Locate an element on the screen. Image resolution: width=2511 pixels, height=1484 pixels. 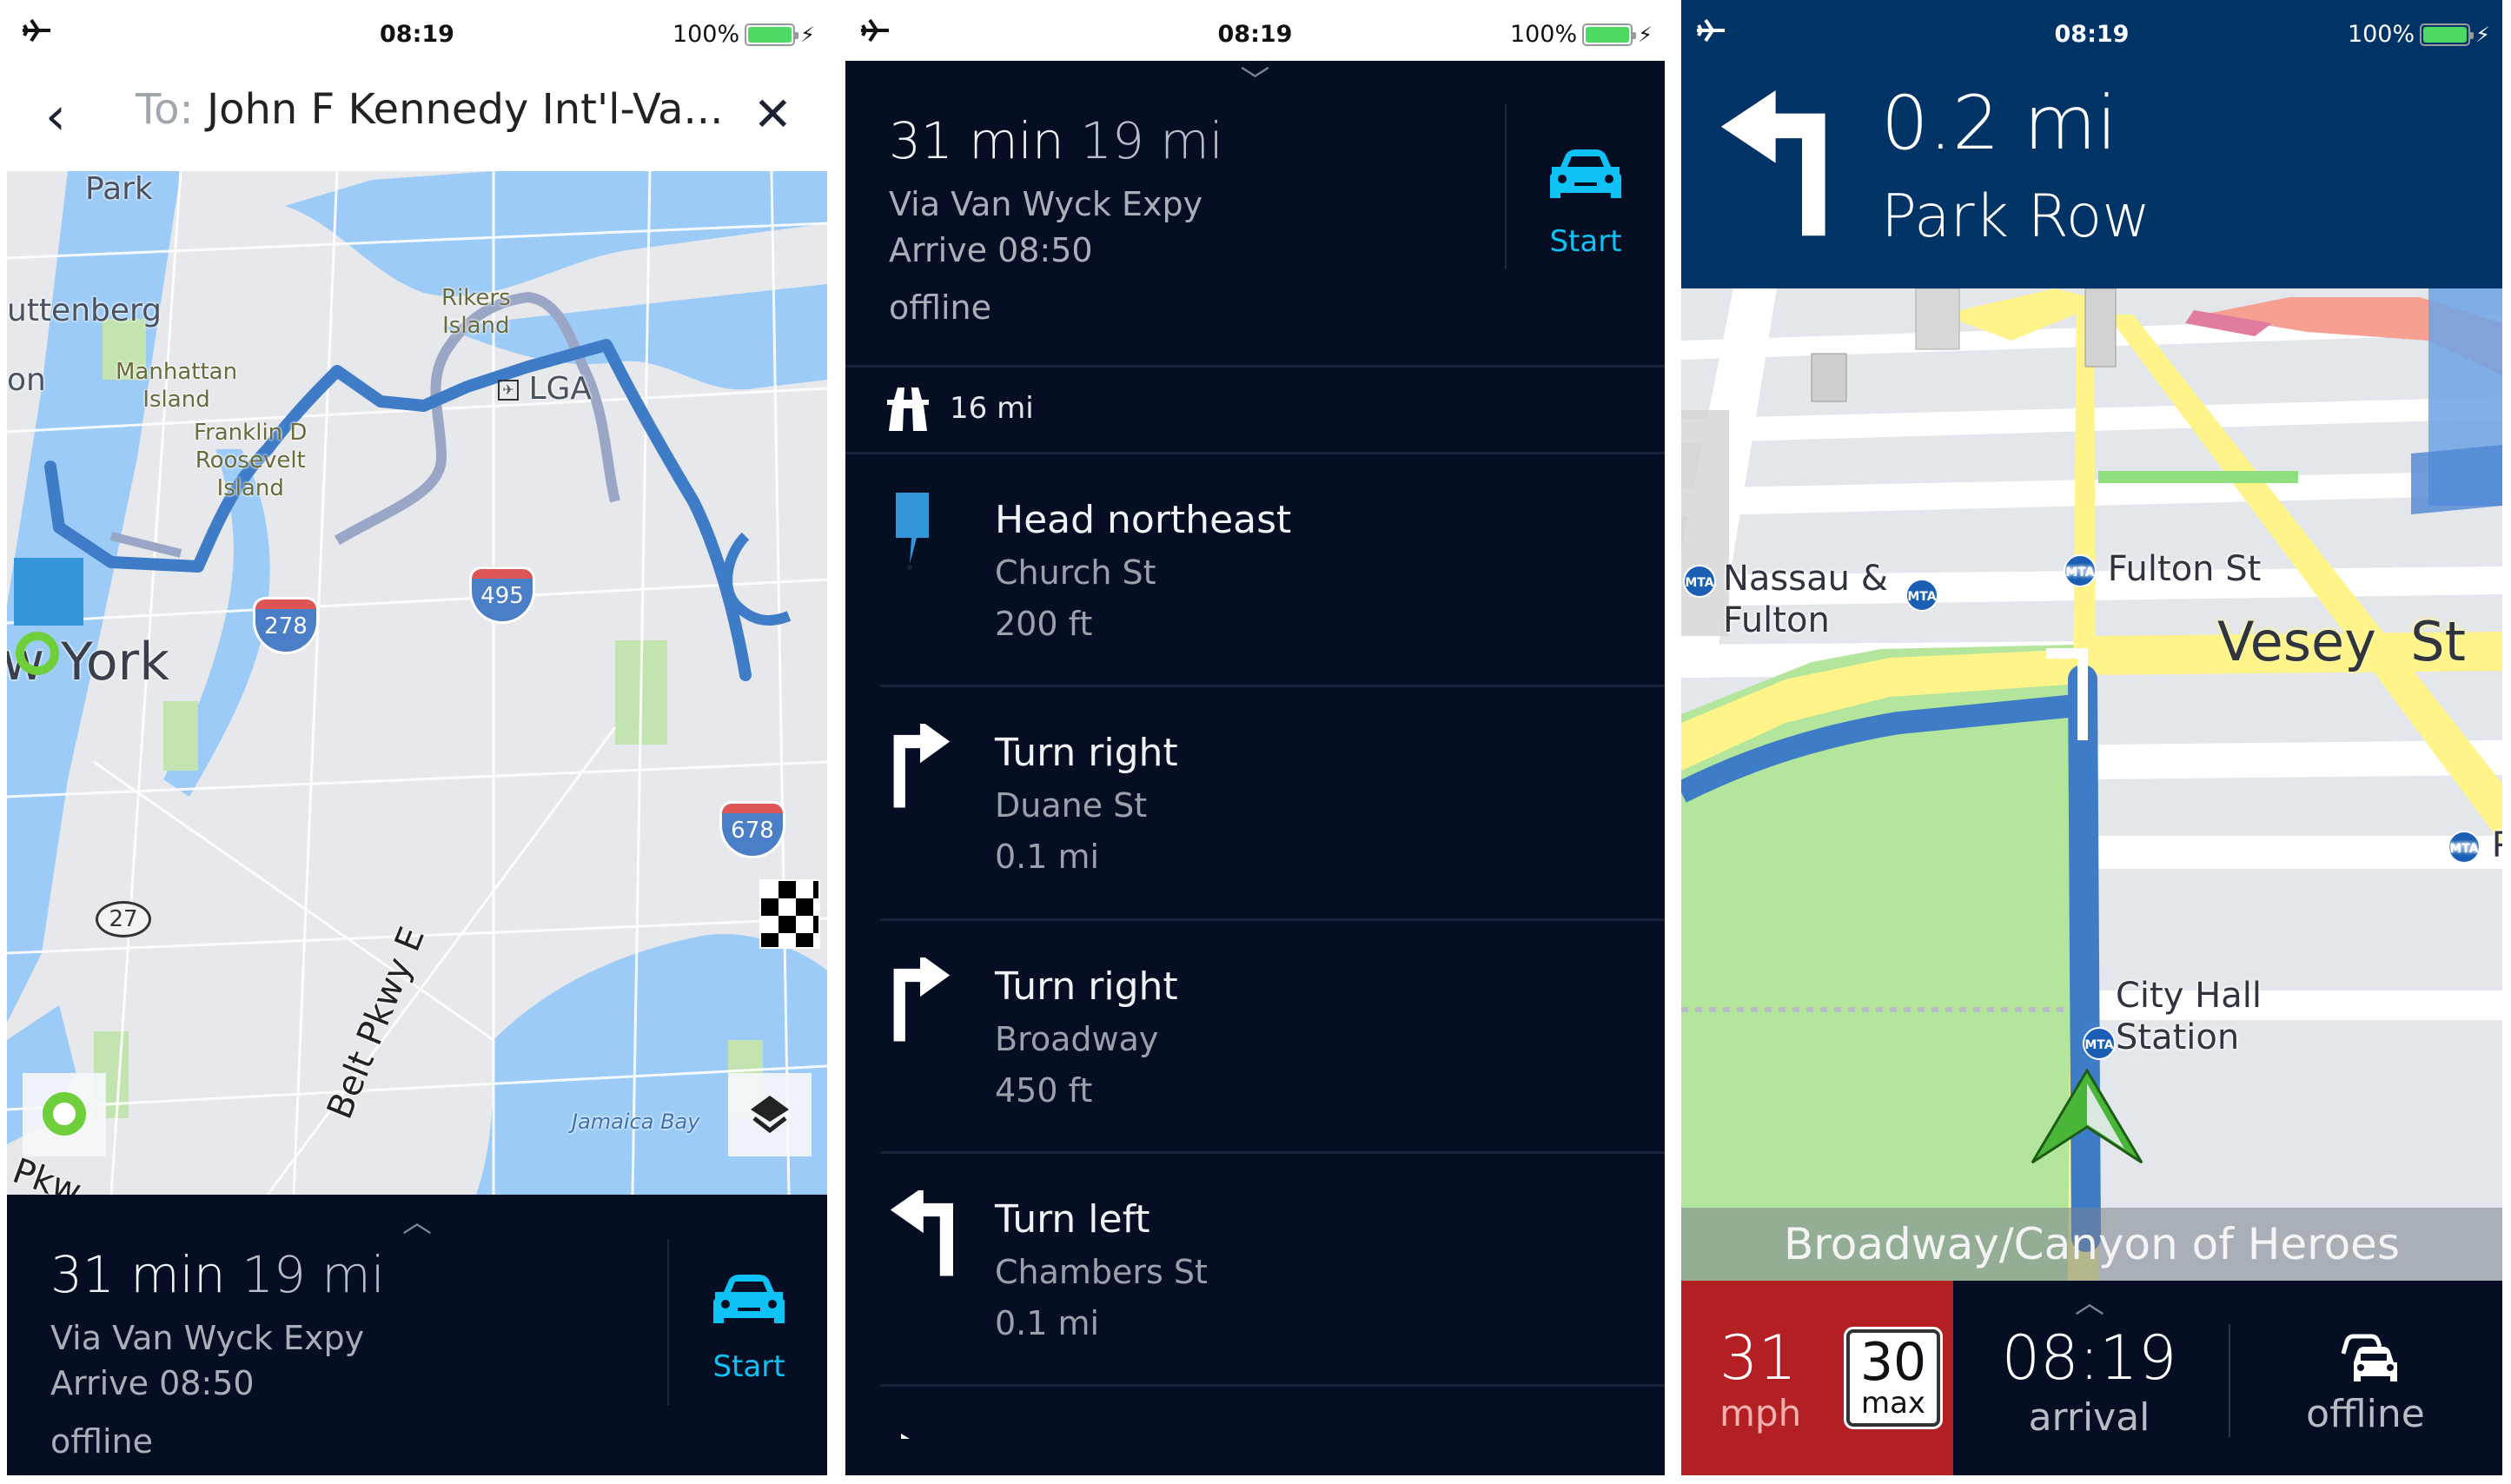
start-marker-icon is located at coordinates (49, 592).